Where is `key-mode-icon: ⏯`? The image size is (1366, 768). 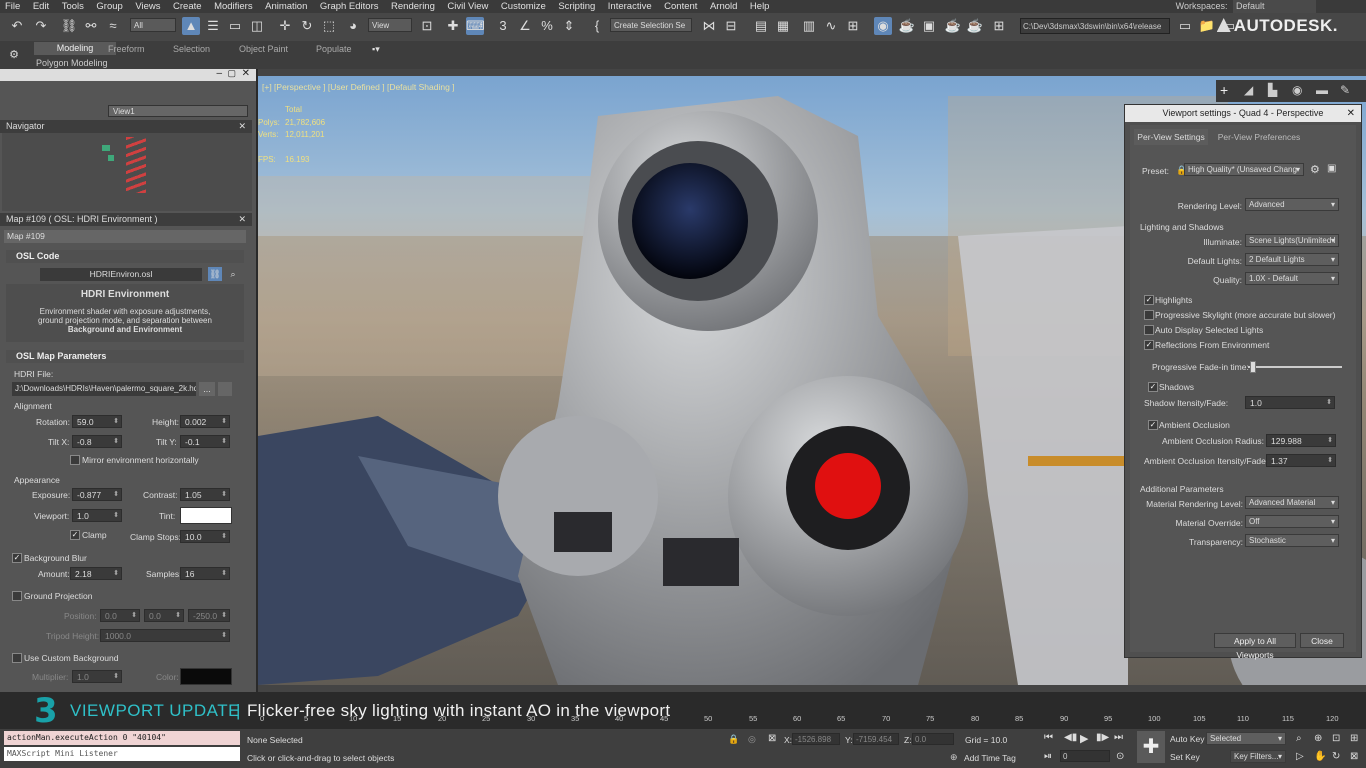
key-mode-icon: ⏯ is located at coordinates (1048, 756).